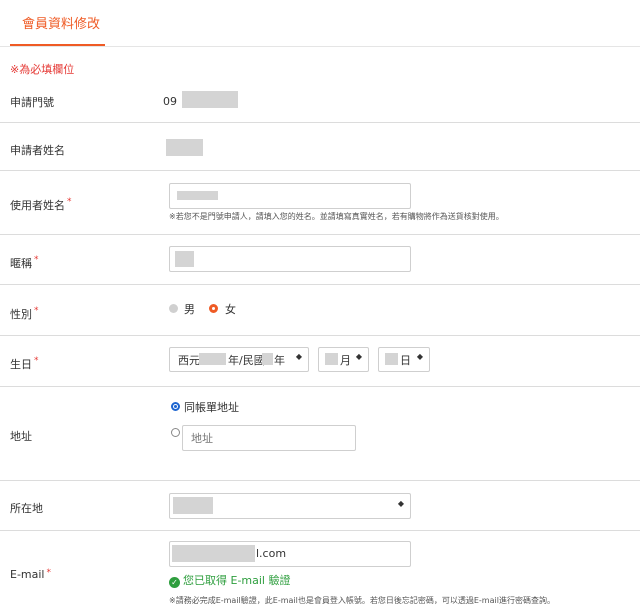  I want to click on address-input, so click(269, 438).